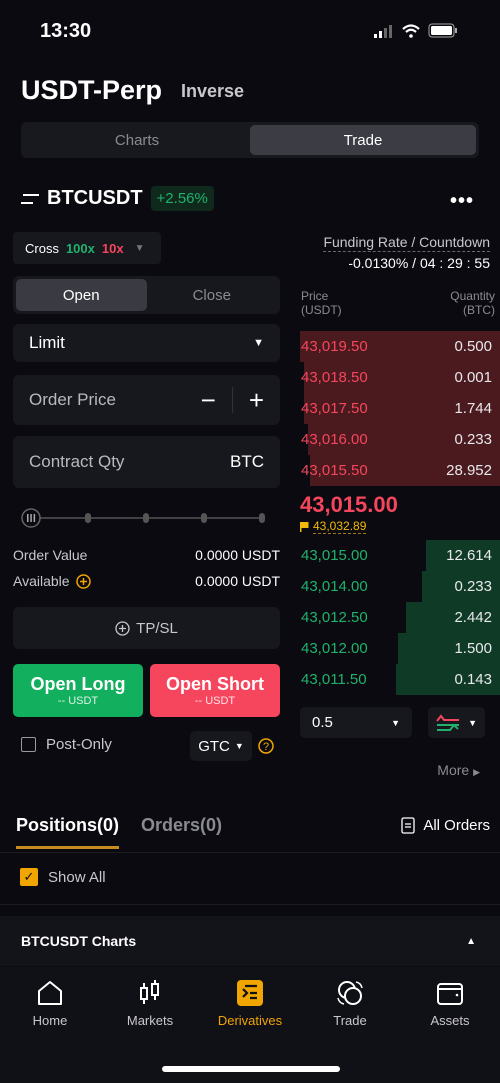  I want to click on quantity: 2.442, so click(473, 617).